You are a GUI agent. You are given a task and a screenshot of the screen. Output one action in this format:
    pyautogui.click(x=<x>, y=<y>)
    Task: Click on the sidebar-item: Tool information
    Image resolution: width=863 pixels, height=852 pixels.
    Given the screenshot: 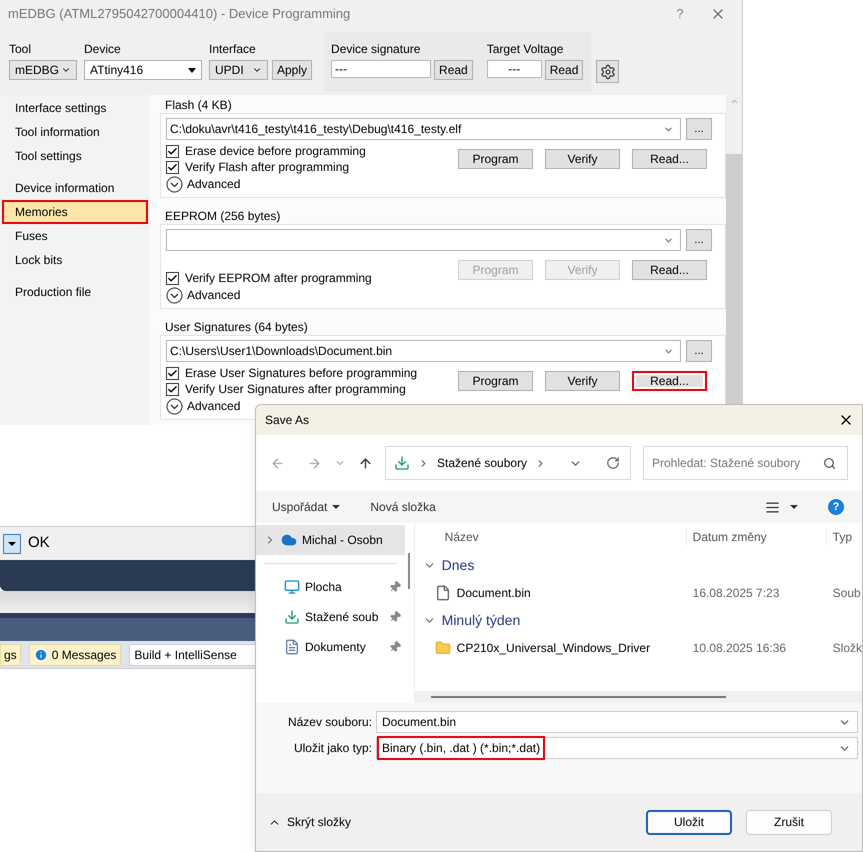 What is the action you would take?
    pyautogui.click(x=75, y=132)
    